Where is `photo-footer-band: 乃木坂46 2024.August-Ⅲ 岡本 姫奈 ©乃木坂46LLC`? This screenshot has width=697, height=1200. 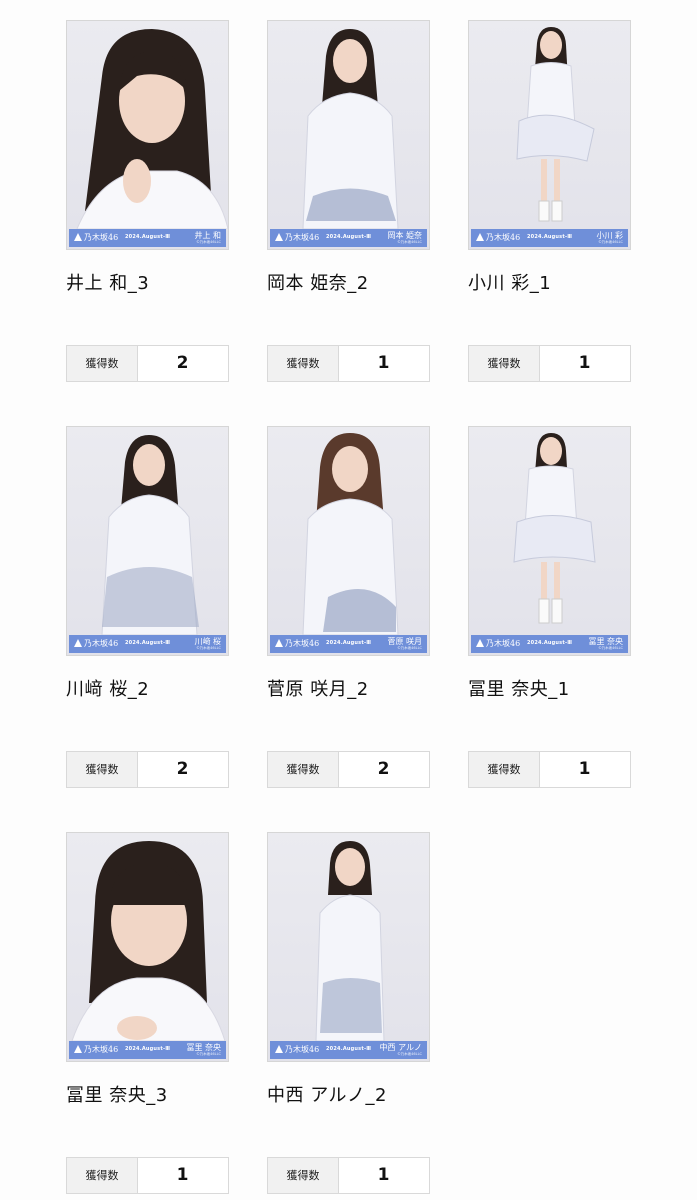 photo-footer-band: 乃木坂46 2024.August-Ⅲ 岡本 姫奈 ©乃木坂46LLC is located at coordinates (348, 238).